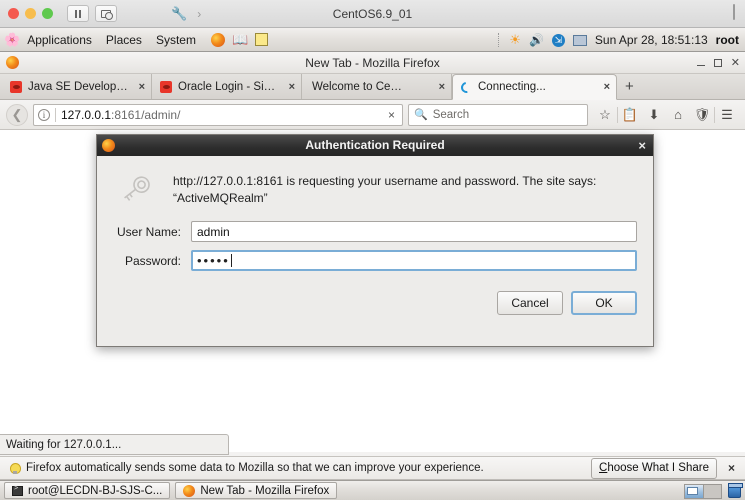 The height and width of the screenshot is (500, 745). I want to click on vm-fullscreen-button, so click(734, 12).